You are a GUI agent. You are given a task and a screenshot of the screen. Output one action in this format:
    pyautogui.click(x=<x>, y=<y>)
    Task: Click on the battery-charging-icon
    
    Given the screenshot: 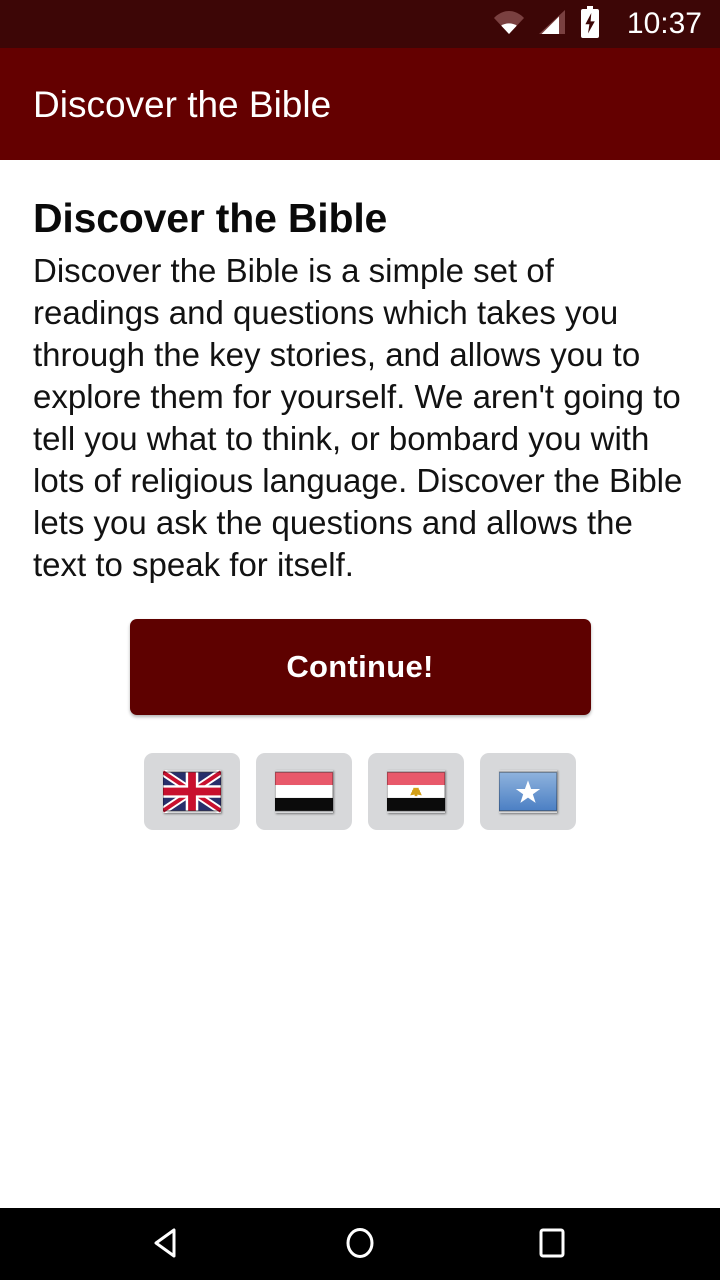 What is the action you would take?
    pyautogui.click(x=590, y=24)
    